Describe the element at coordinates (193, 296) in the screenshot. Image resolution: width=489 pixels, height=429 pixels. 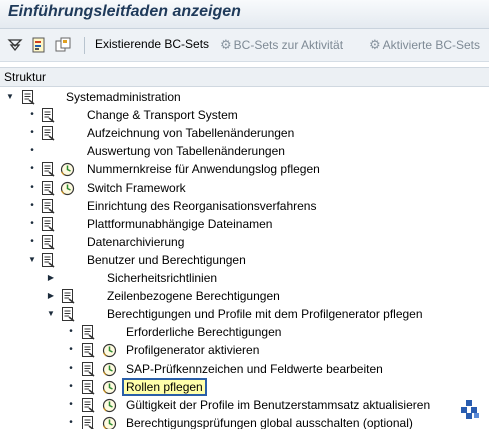
I see `tree-node-label: Zeilenbezogene Berechtigungen` at that location.